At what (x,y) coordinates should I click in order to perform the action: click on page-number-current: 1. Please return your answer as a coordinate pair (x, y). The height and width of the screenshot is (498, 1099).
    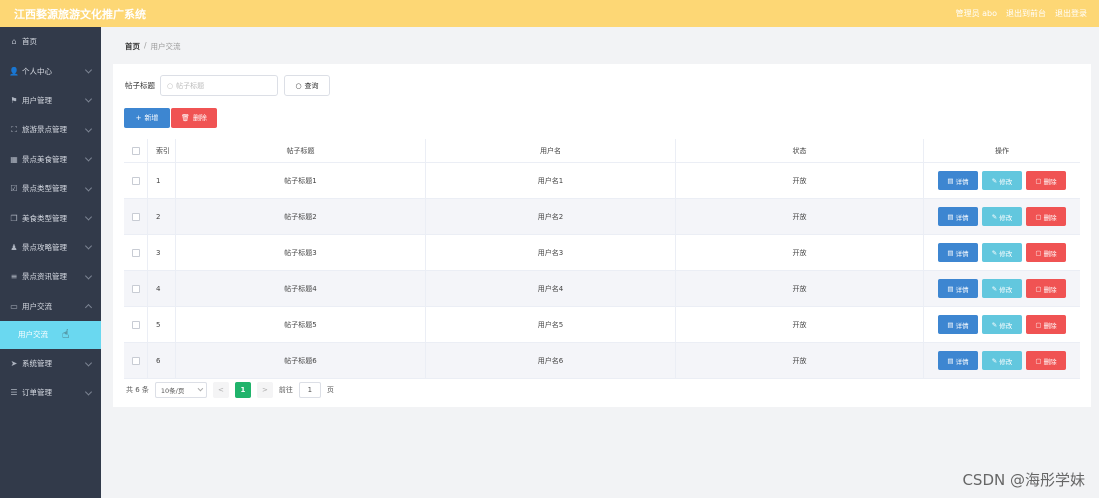
    Looking at the image, I should click on (242, 390).